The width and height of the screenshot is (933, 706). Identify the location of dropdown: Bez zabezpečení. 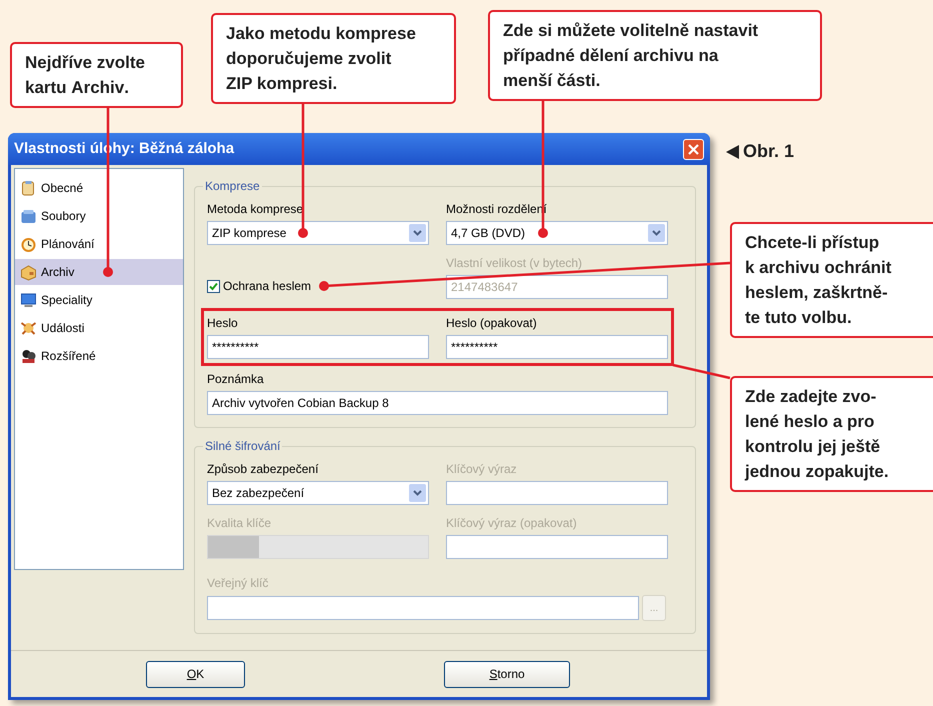
(318, 493).